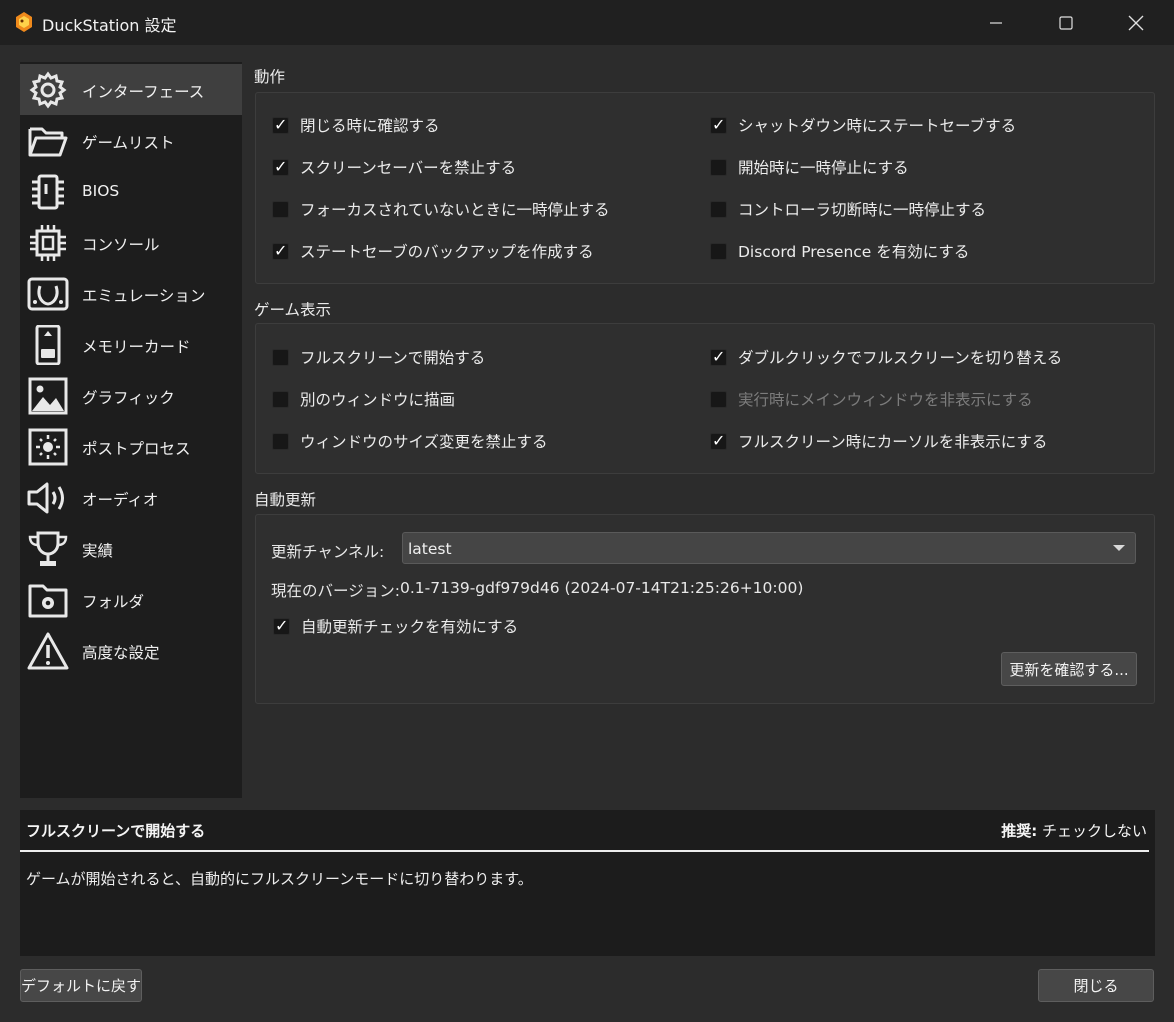  Describe the element at coordinates (769, 548) in the screenshot. I see `update-channel-select: latest` at that location.